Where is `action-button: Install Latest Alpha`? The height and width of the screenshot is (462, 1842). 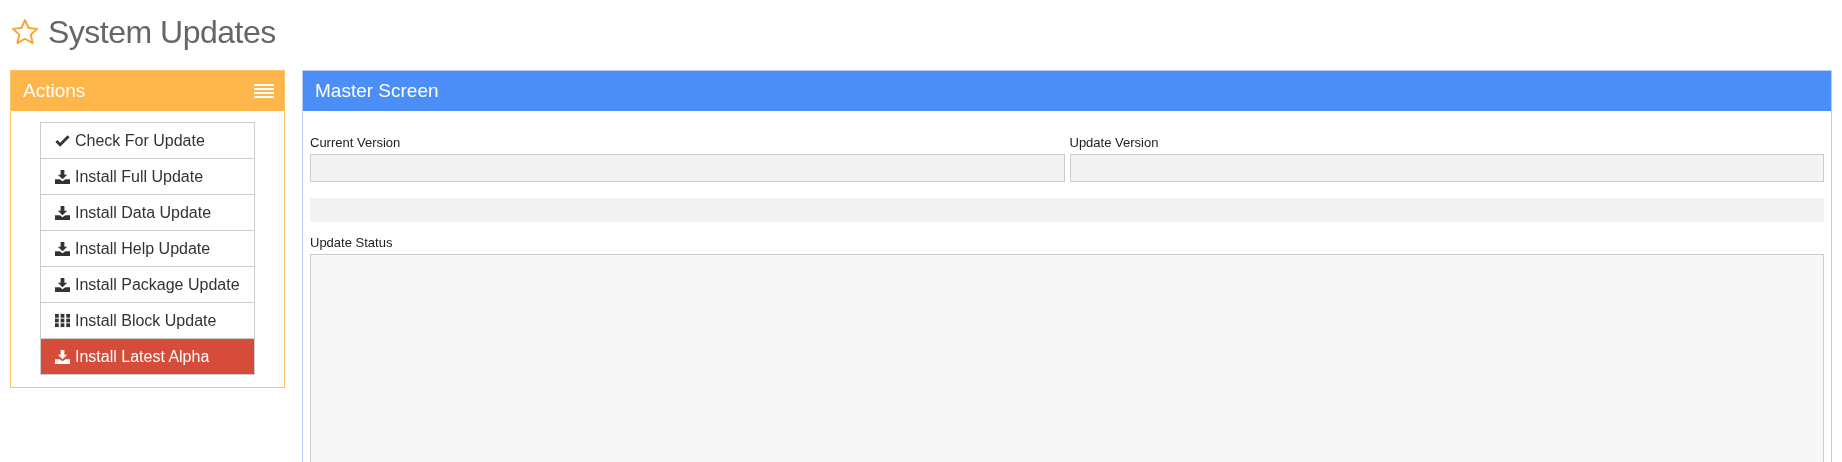 action-button: Install Latest Alpha is located at coordinates (147, 356).